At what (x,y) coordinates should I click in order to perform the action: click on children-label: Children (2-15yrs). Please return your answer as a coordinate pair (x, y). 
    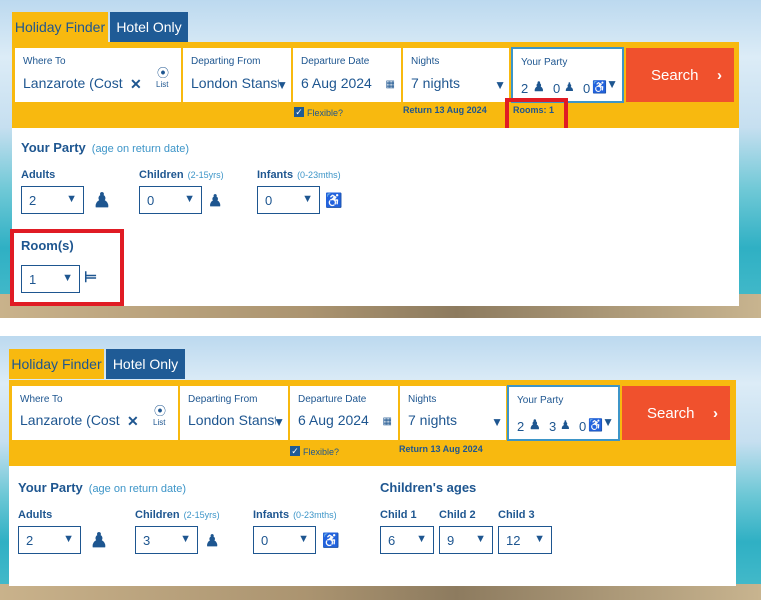
    Looking at the image, I should click on (177, 515).